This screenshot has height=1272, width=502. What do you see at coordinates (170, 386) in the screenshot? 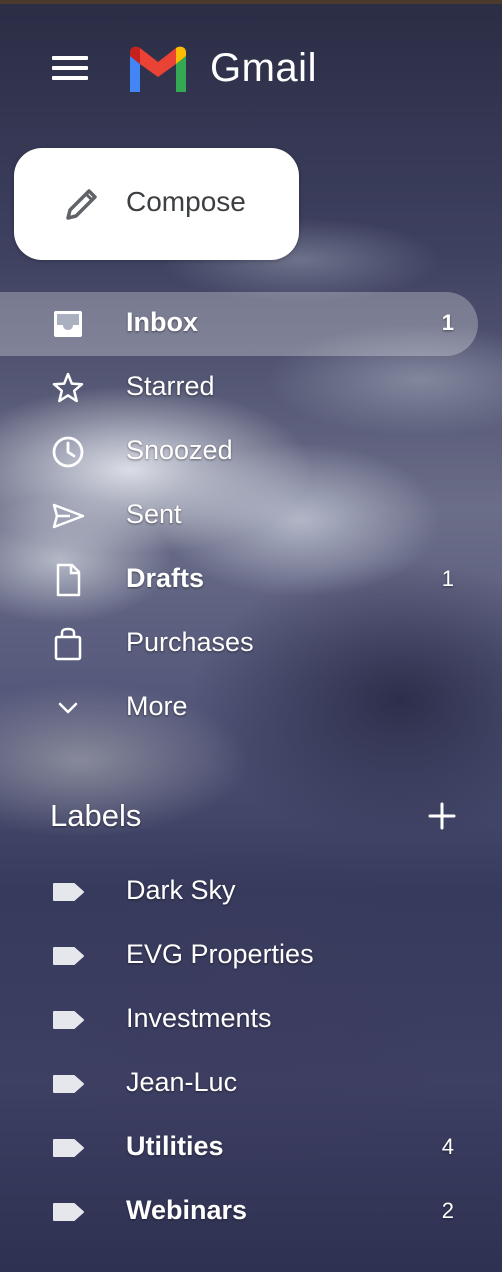
I see `nav-item-label: Starred` at bounding box center [170, 386].